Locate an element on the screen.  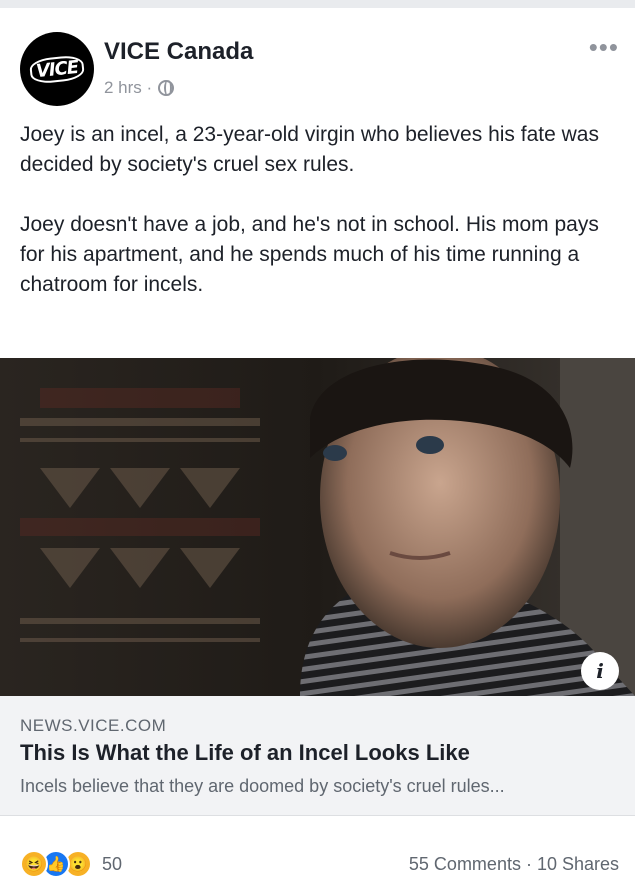
info-button: i is located at coordinates (600, 671).